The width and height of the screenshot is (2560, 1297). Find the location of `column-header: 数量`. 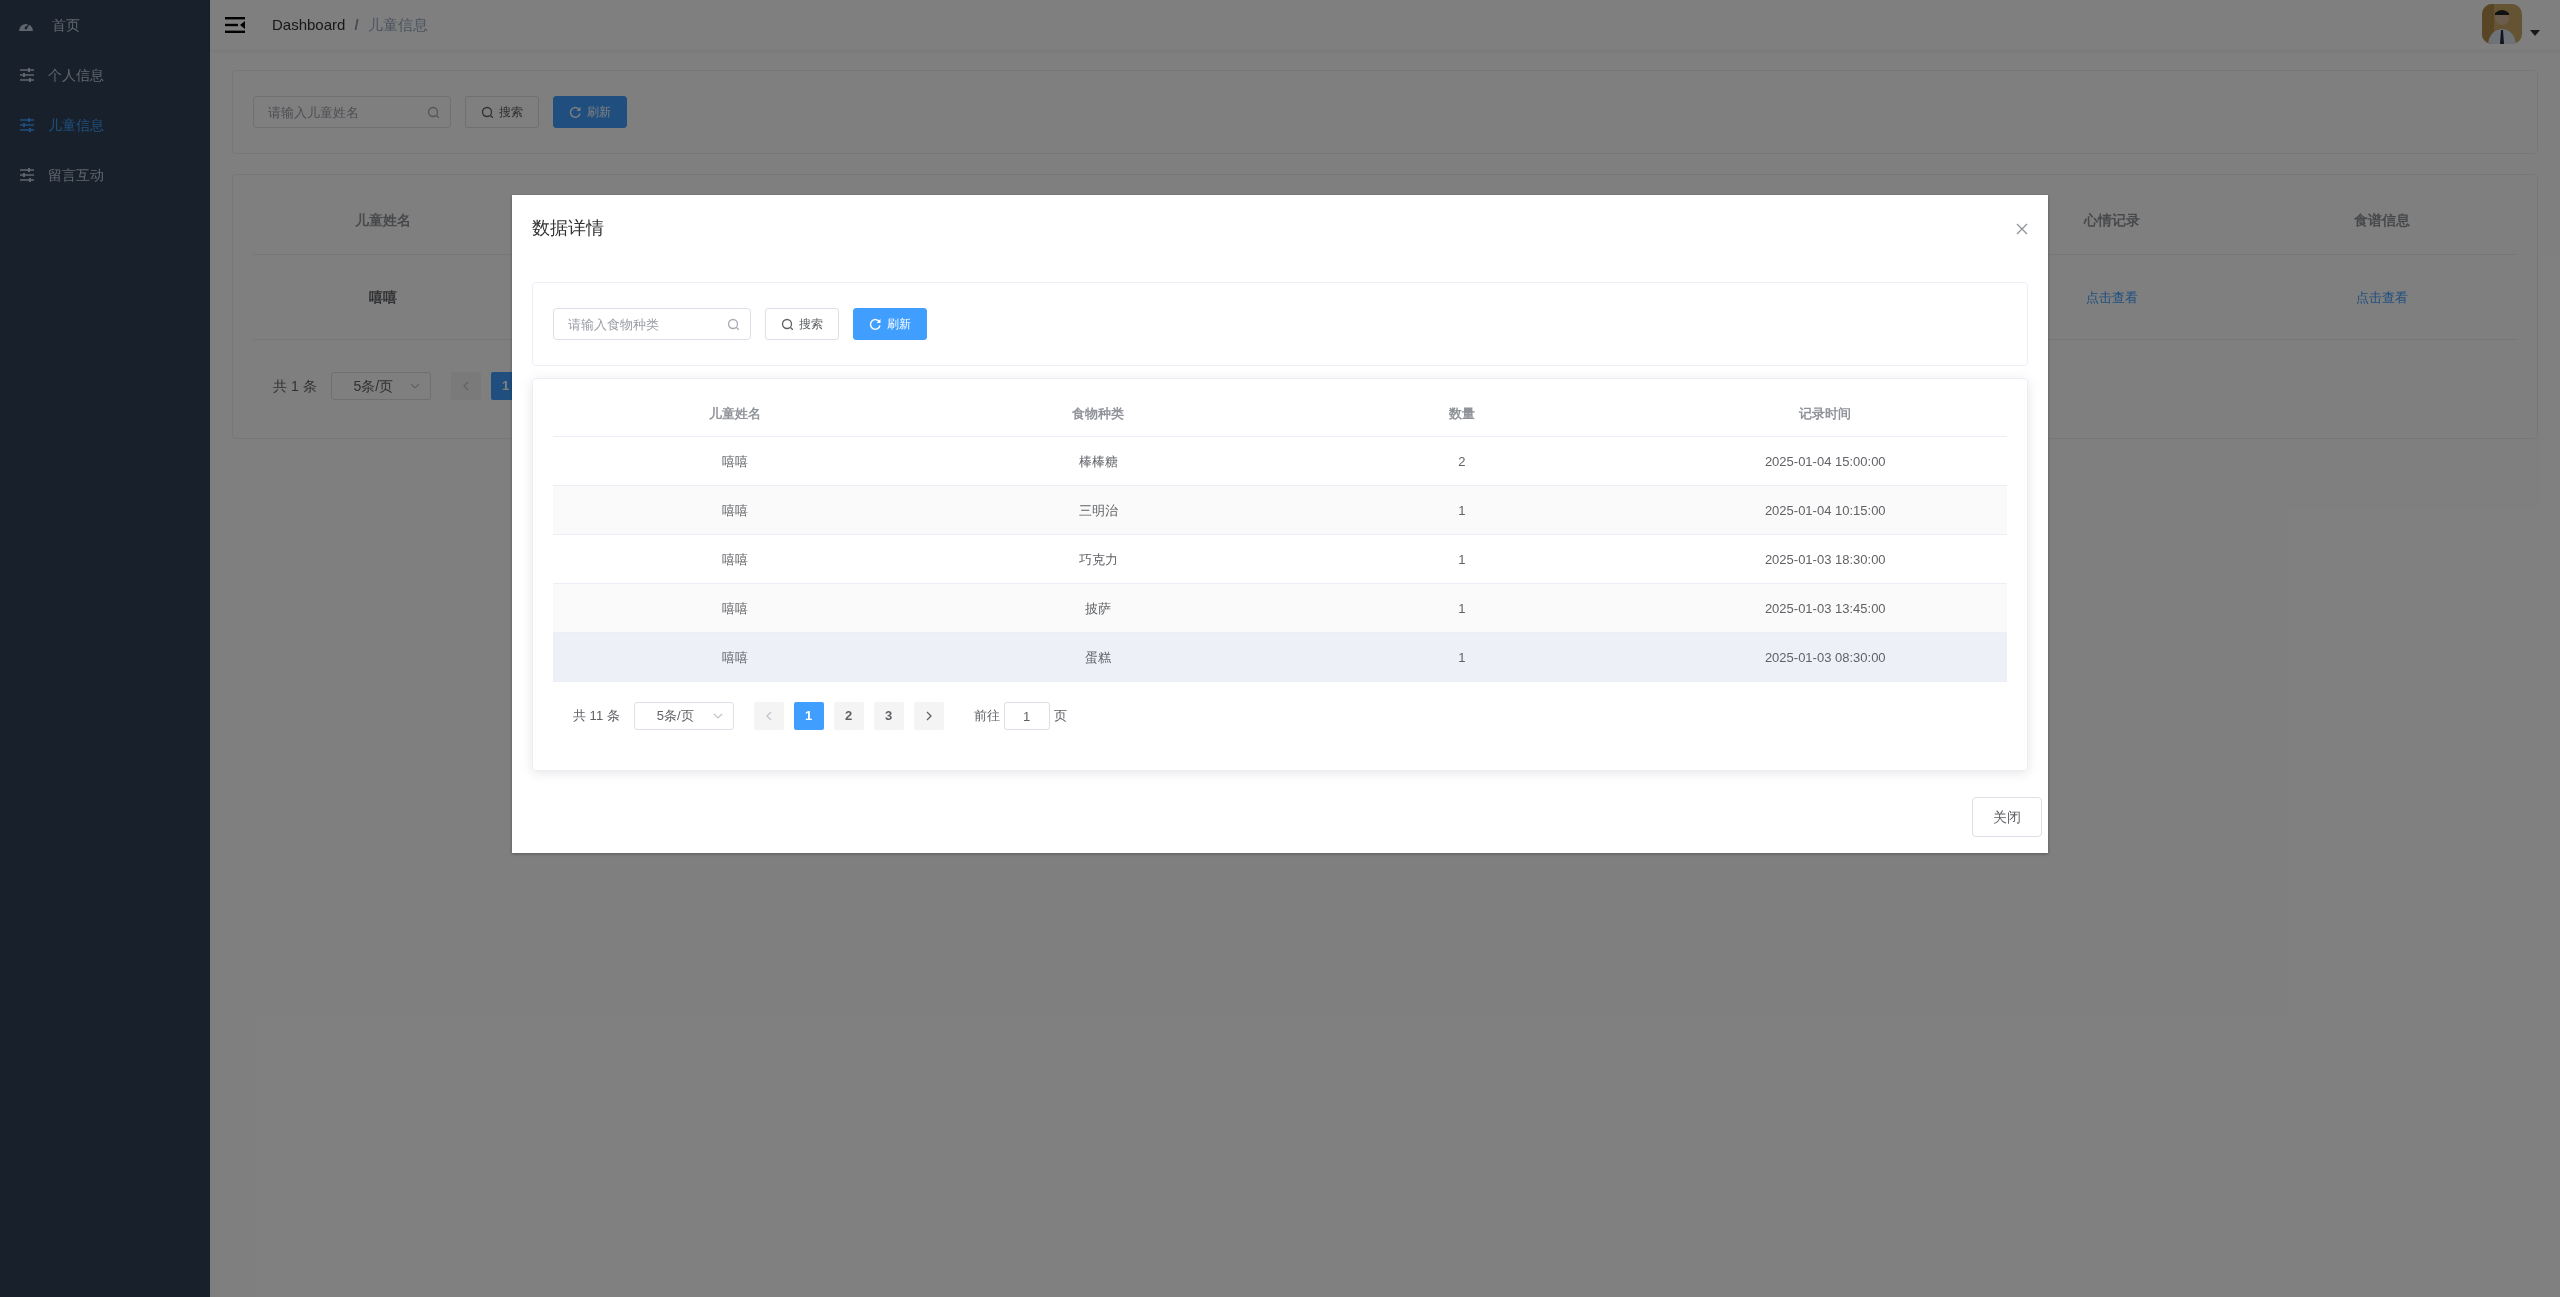

column-header: 数量 is located at coordinates (1461, 413).